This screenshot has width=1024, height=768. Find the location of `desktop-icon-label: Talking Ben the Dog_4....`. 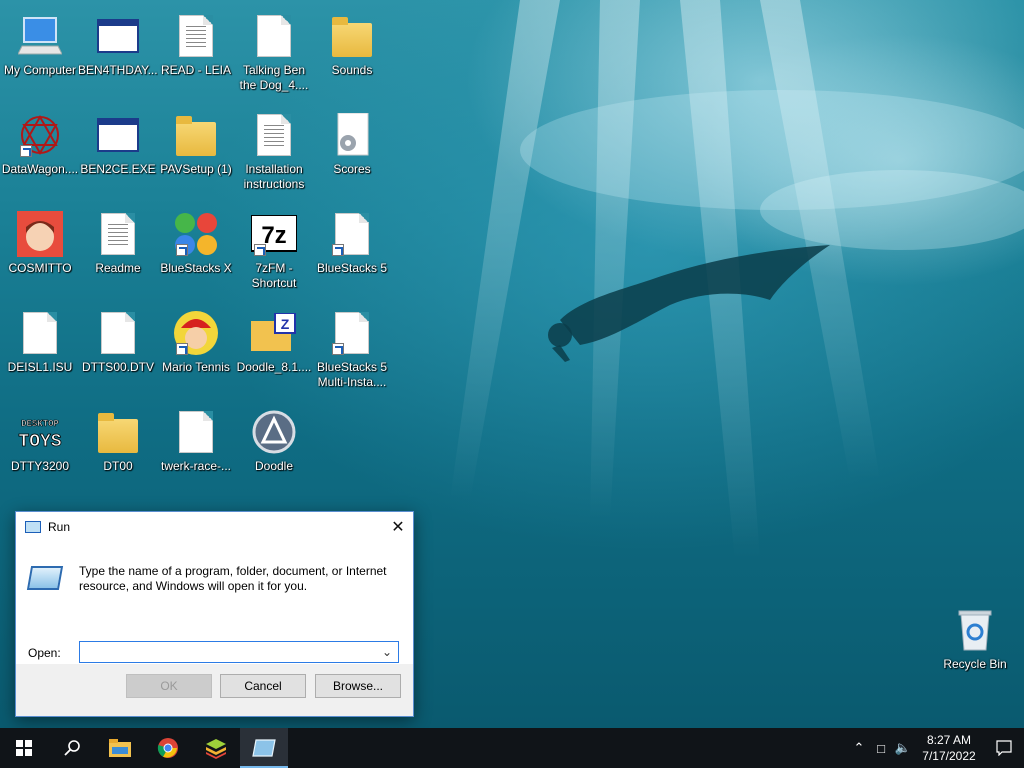

desktop-icon-label: Talking Ben the Dog_4.... is located at coordinates (274, 77).